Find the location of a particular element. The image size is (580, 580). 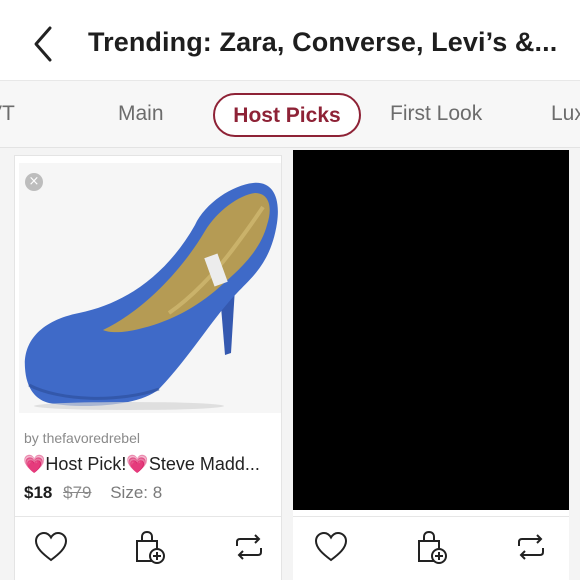

size-label: Size: 8 is located at coordinates (136, 492).